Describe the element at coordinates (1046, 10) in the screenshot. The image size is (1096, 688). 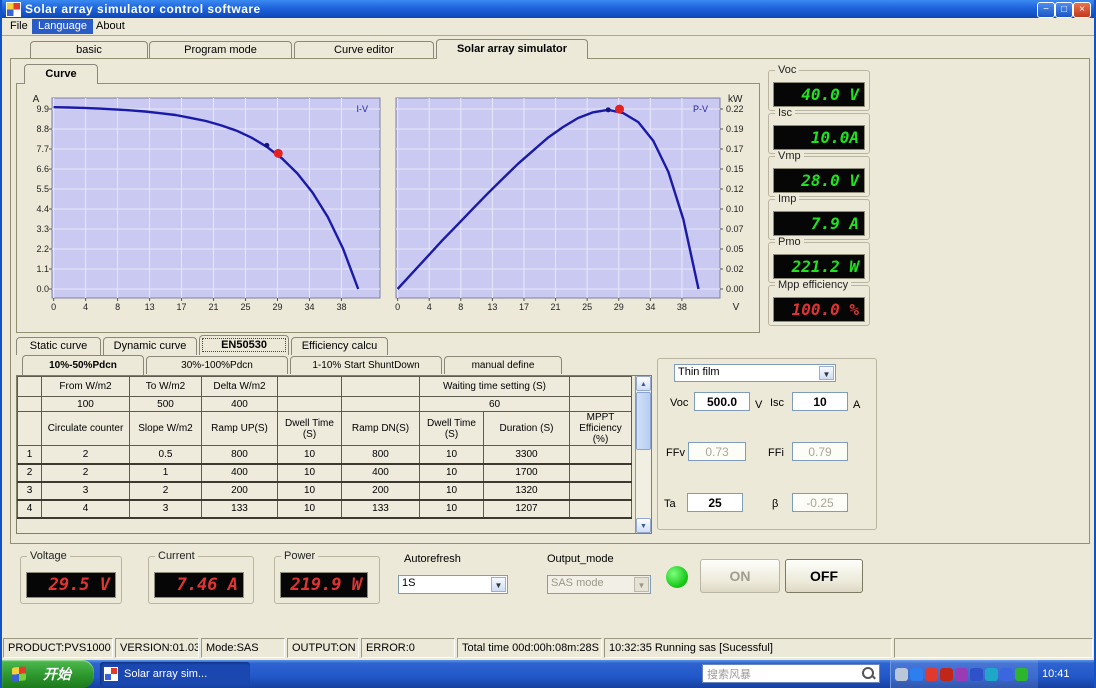
I see `minimize-button: −` at that location.